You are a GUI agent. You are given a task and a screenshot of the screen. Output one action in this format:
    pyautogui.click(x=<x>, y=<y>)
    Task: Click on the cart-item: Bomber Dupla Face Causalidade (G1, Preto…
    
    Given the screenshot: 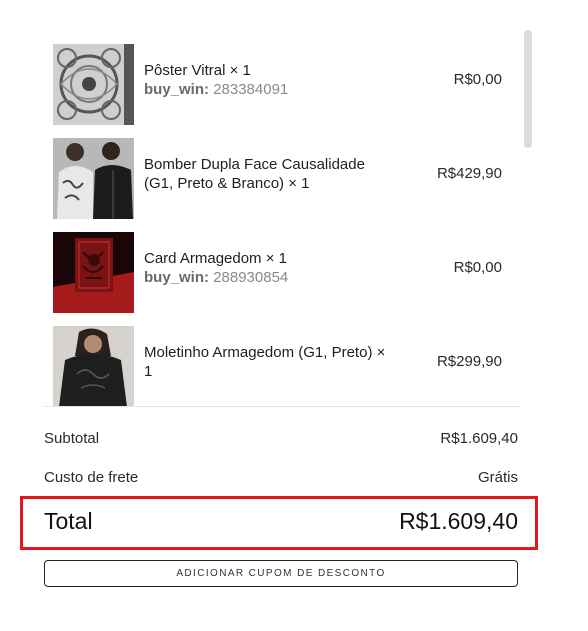 What is the action you would take?
    pyautogui.click(x=282, y=175)
    